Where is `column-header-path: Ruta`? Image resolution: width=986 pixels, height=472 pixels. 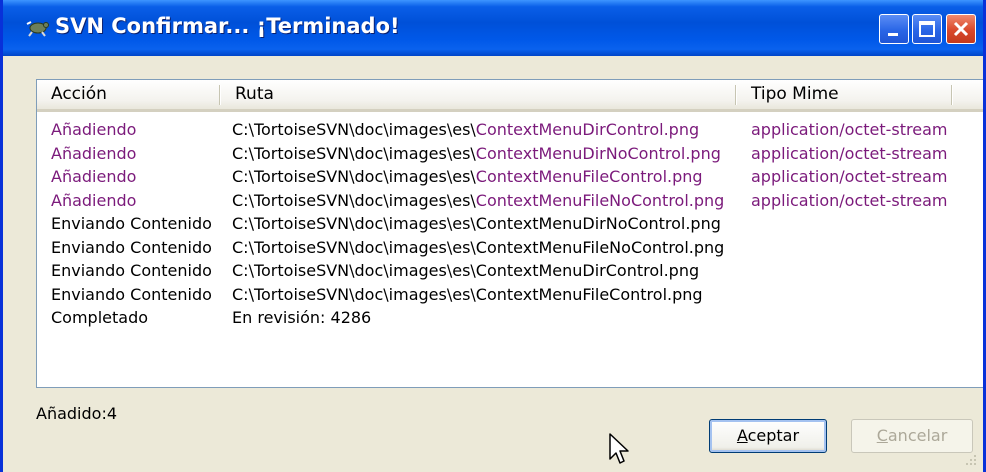 column-header-path: Ruta is located at coordinates (478, 94).